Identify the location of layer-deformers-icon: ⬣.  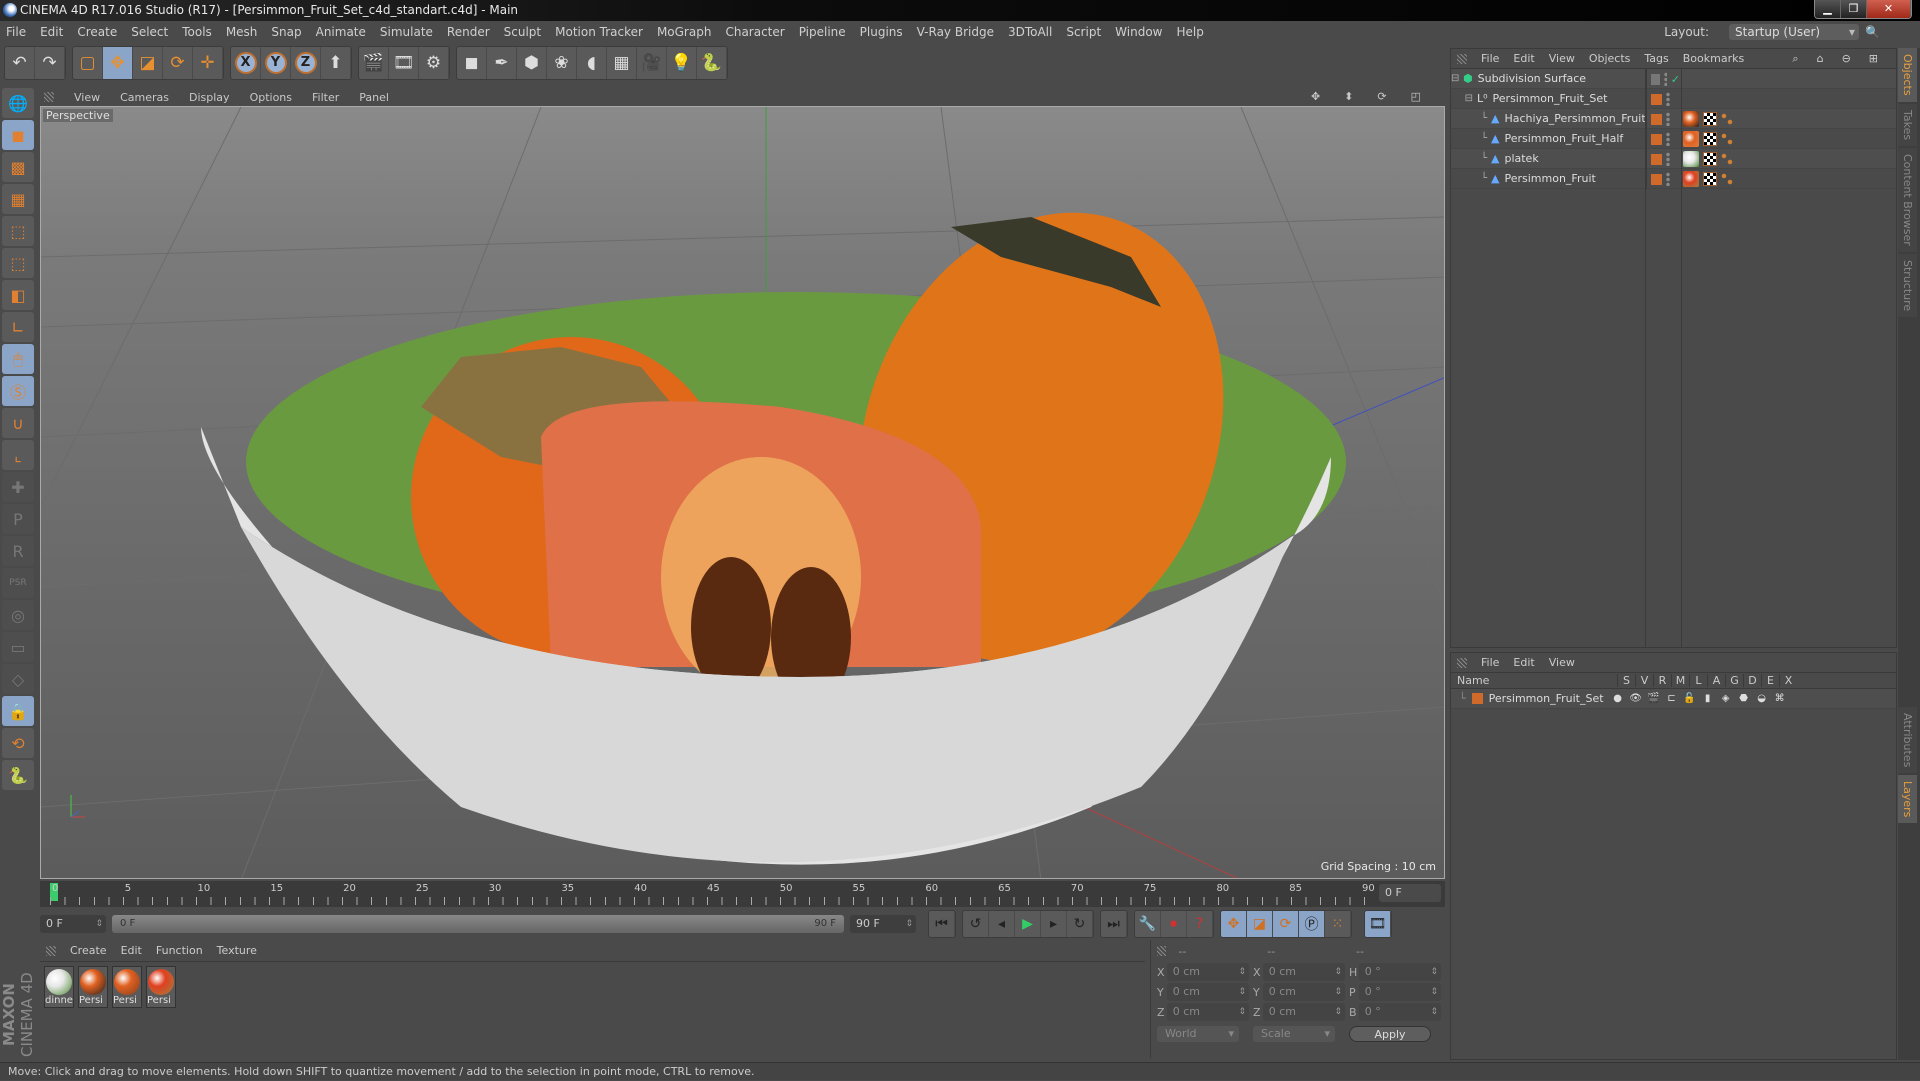
(1744, 698).